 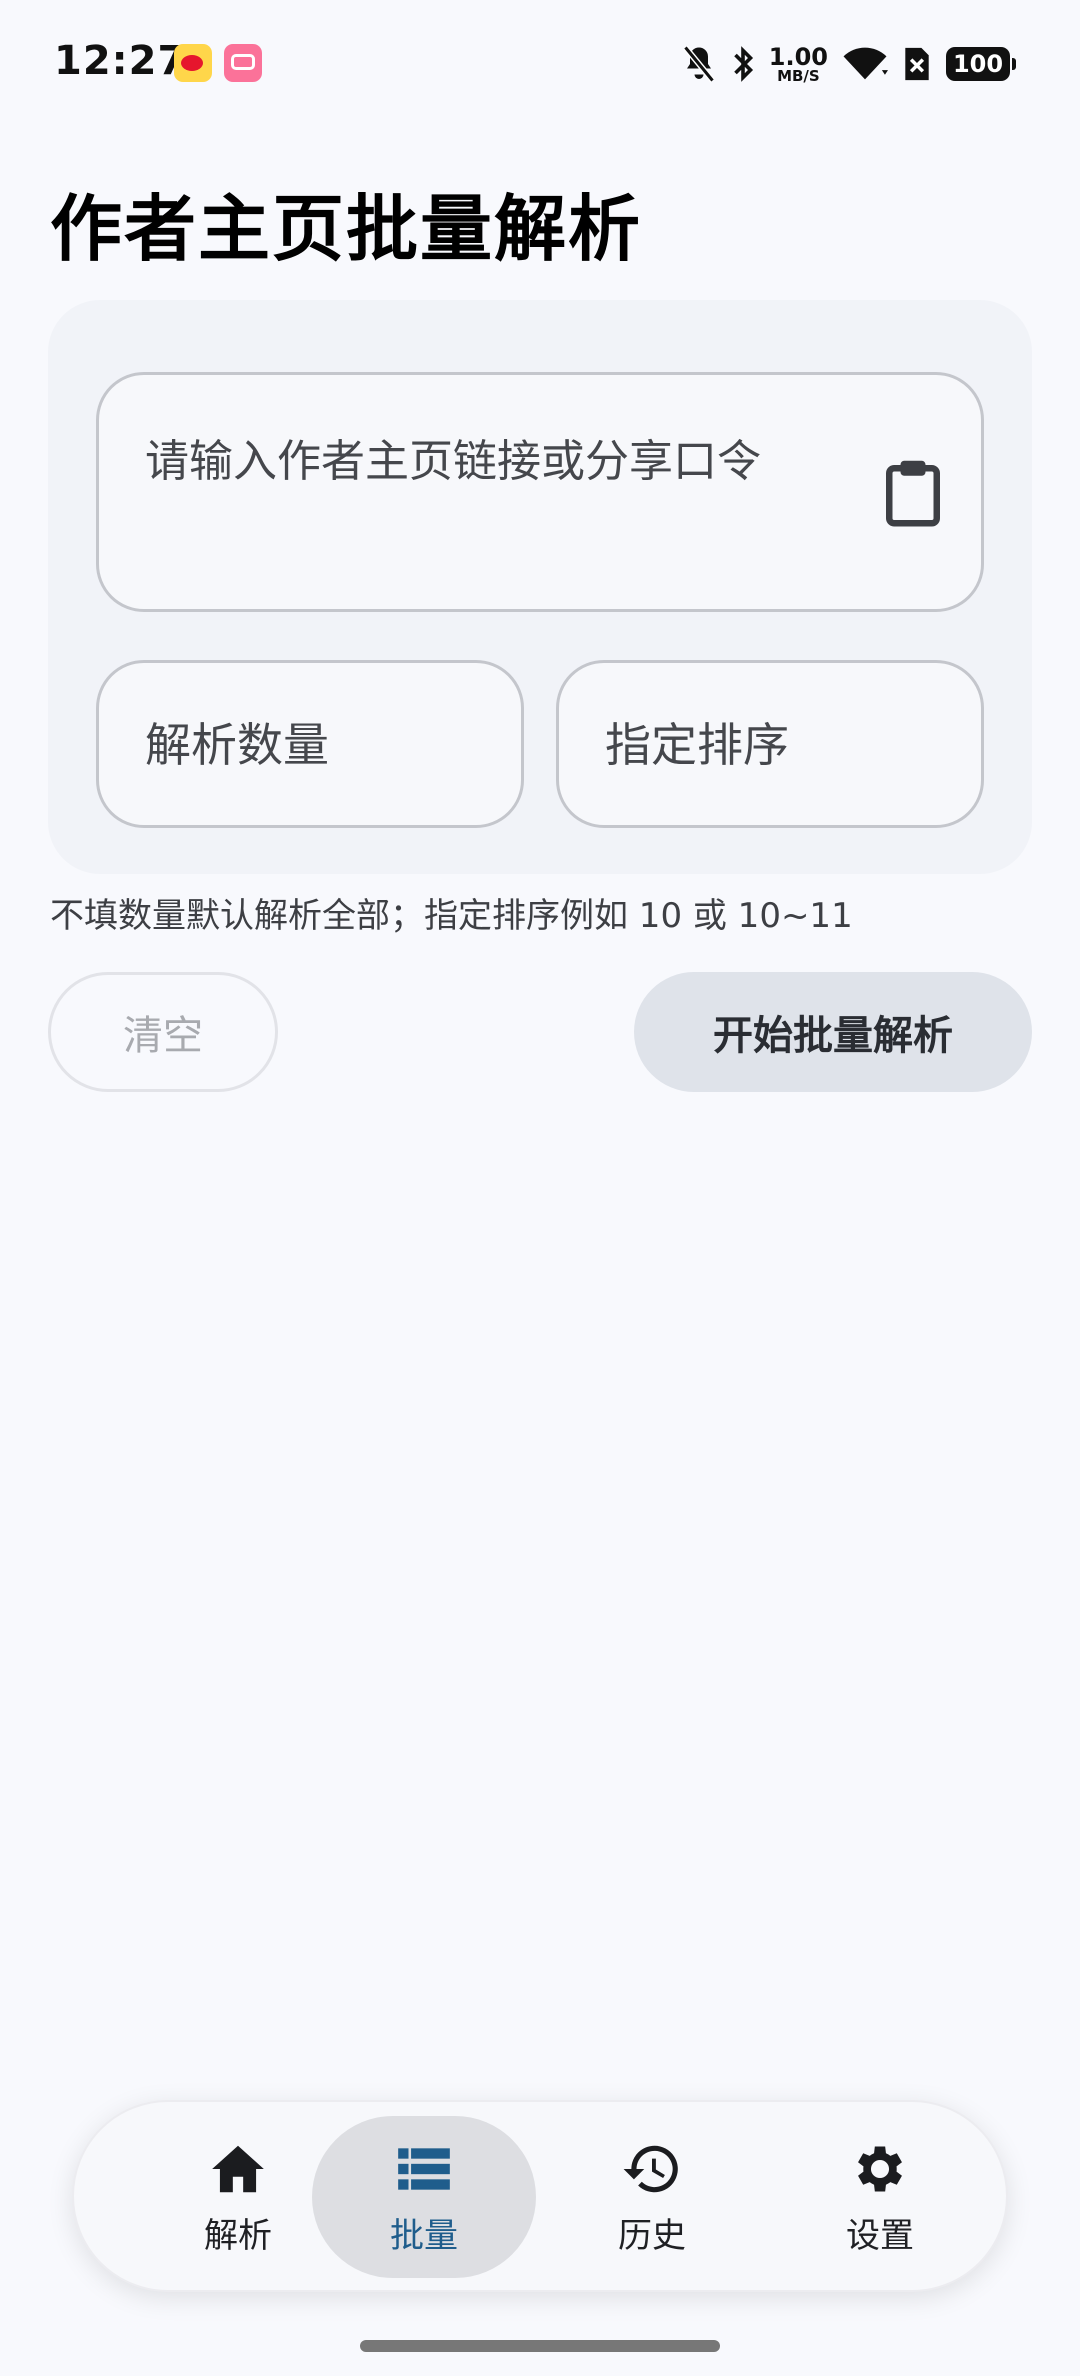 I want to click on sim-off-icon, so click(x=917, y=64).